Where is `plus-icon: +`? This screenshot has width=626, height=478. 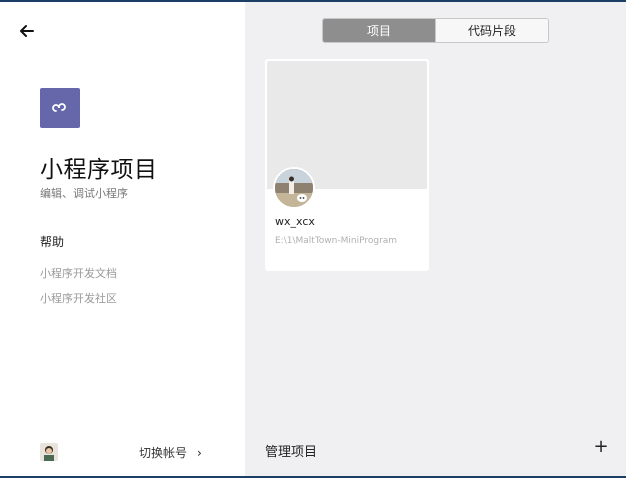 plus-icon: + is located at coordinates (601, 447).